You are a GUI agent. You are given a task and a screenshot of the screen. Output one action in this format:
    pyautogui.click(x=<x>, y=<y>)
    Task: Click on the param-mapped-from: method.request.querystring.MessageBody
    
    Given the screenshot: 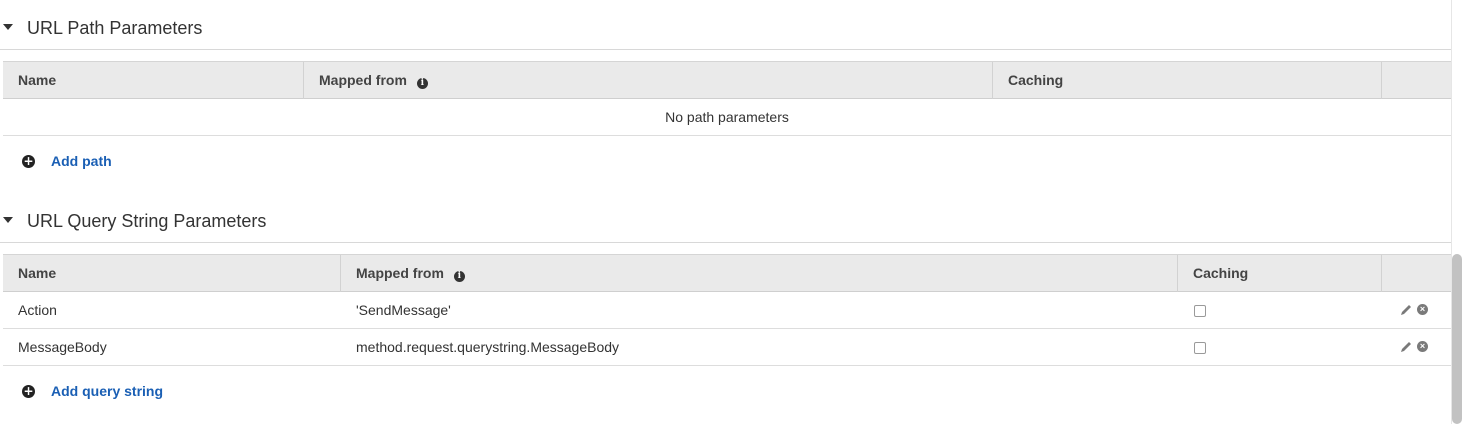 What is the action you would take?
    pyautogui.click(x=488, y=347)
    